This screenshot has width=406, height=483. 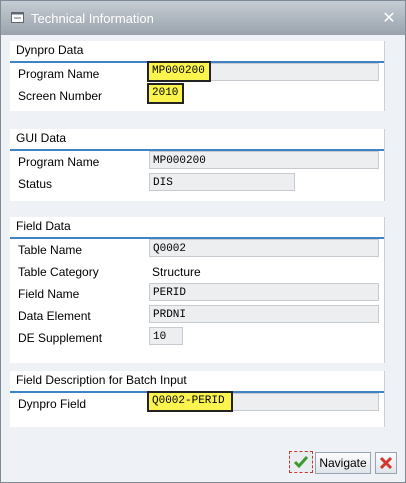 What do you see at coordinates (60, 96) in the screenshot?
I see `screen-number-label: Screen Number` at bounding box center [60, 96].